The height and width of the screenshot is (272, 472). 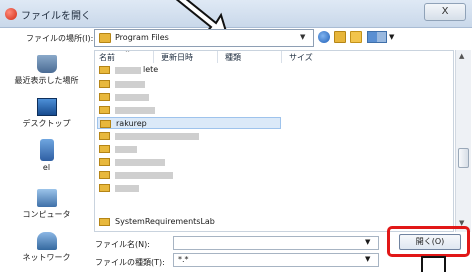 What do you see at coordinates (301, 57) in the screenshot?
I see `column-size: サイズ` at bounding box center [301, 57].